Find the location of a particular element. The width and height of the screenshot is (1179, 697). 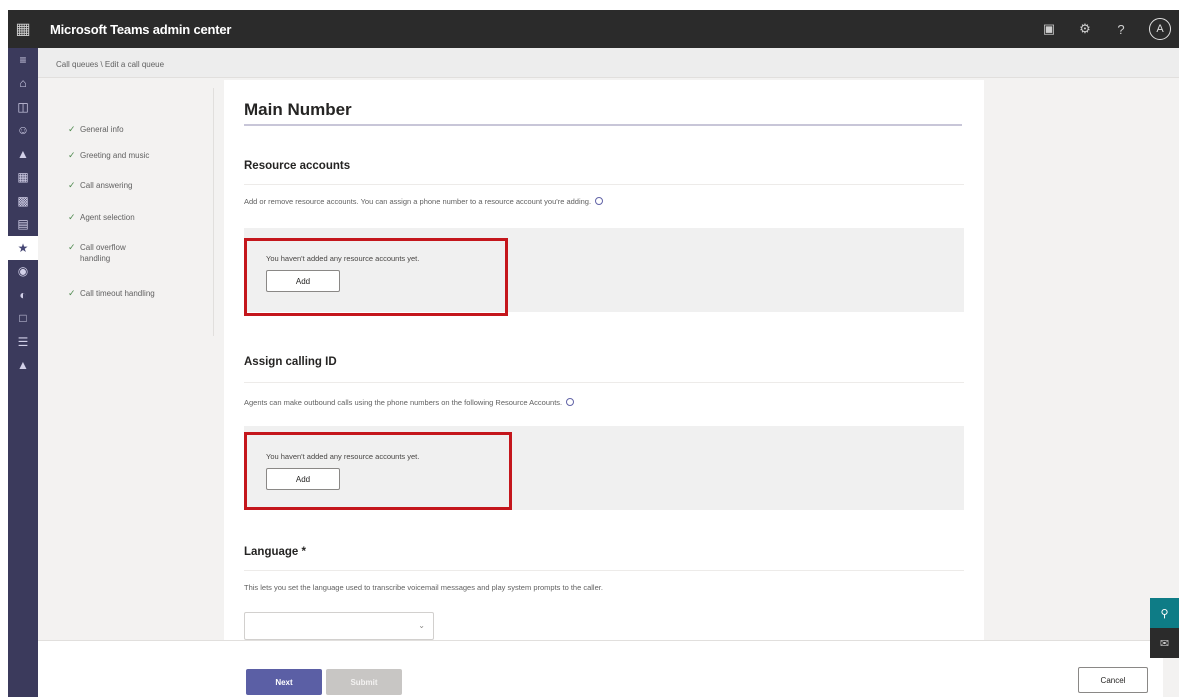

analytics-icon: ☰ is located at coordinates (23, 342).